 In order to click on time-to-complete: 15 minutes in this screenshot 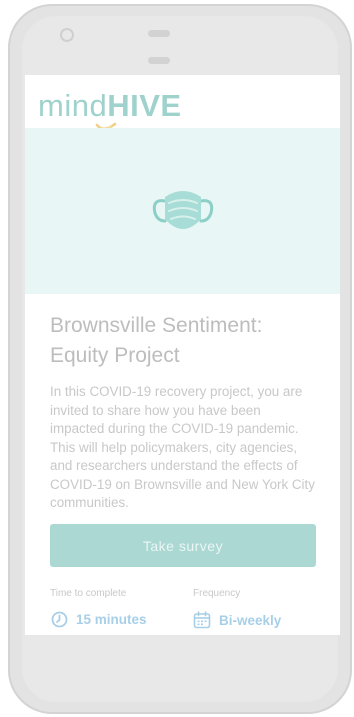, I will do `click(99, 619)`.